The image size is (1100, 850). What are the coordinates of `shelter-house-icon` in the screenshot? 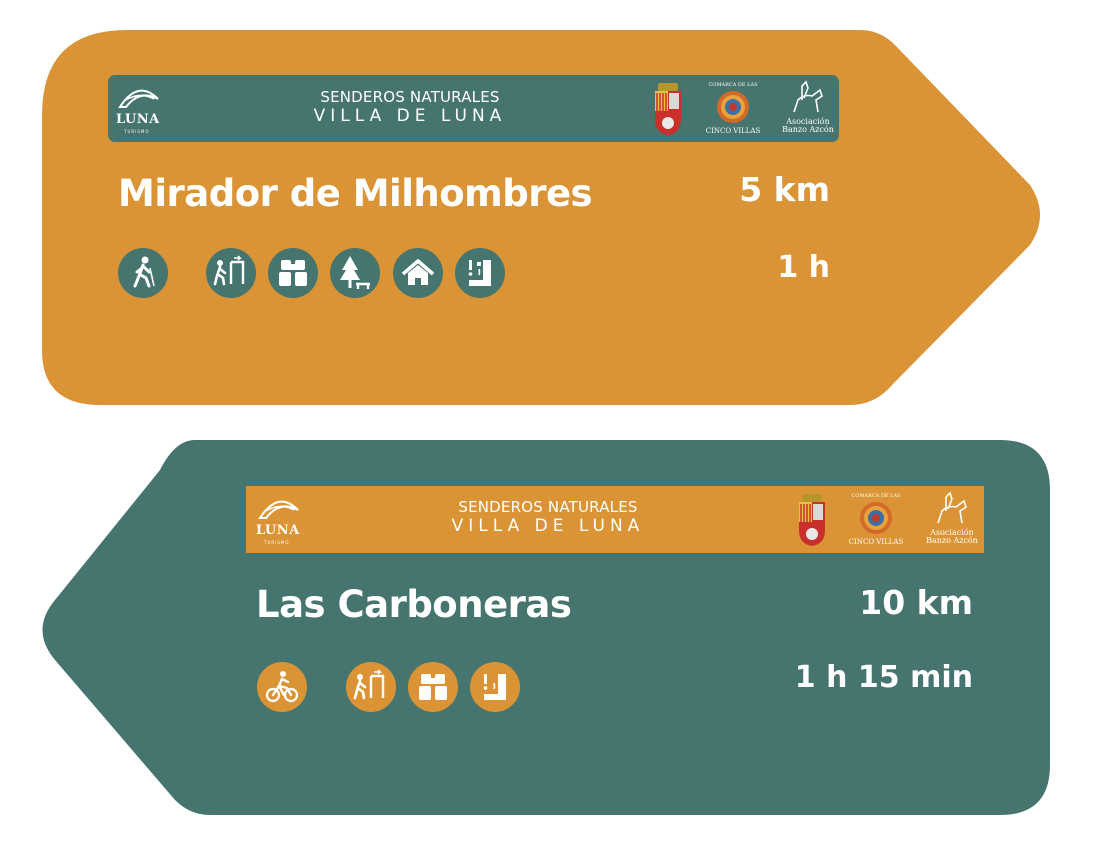 It's located at (418, 273).